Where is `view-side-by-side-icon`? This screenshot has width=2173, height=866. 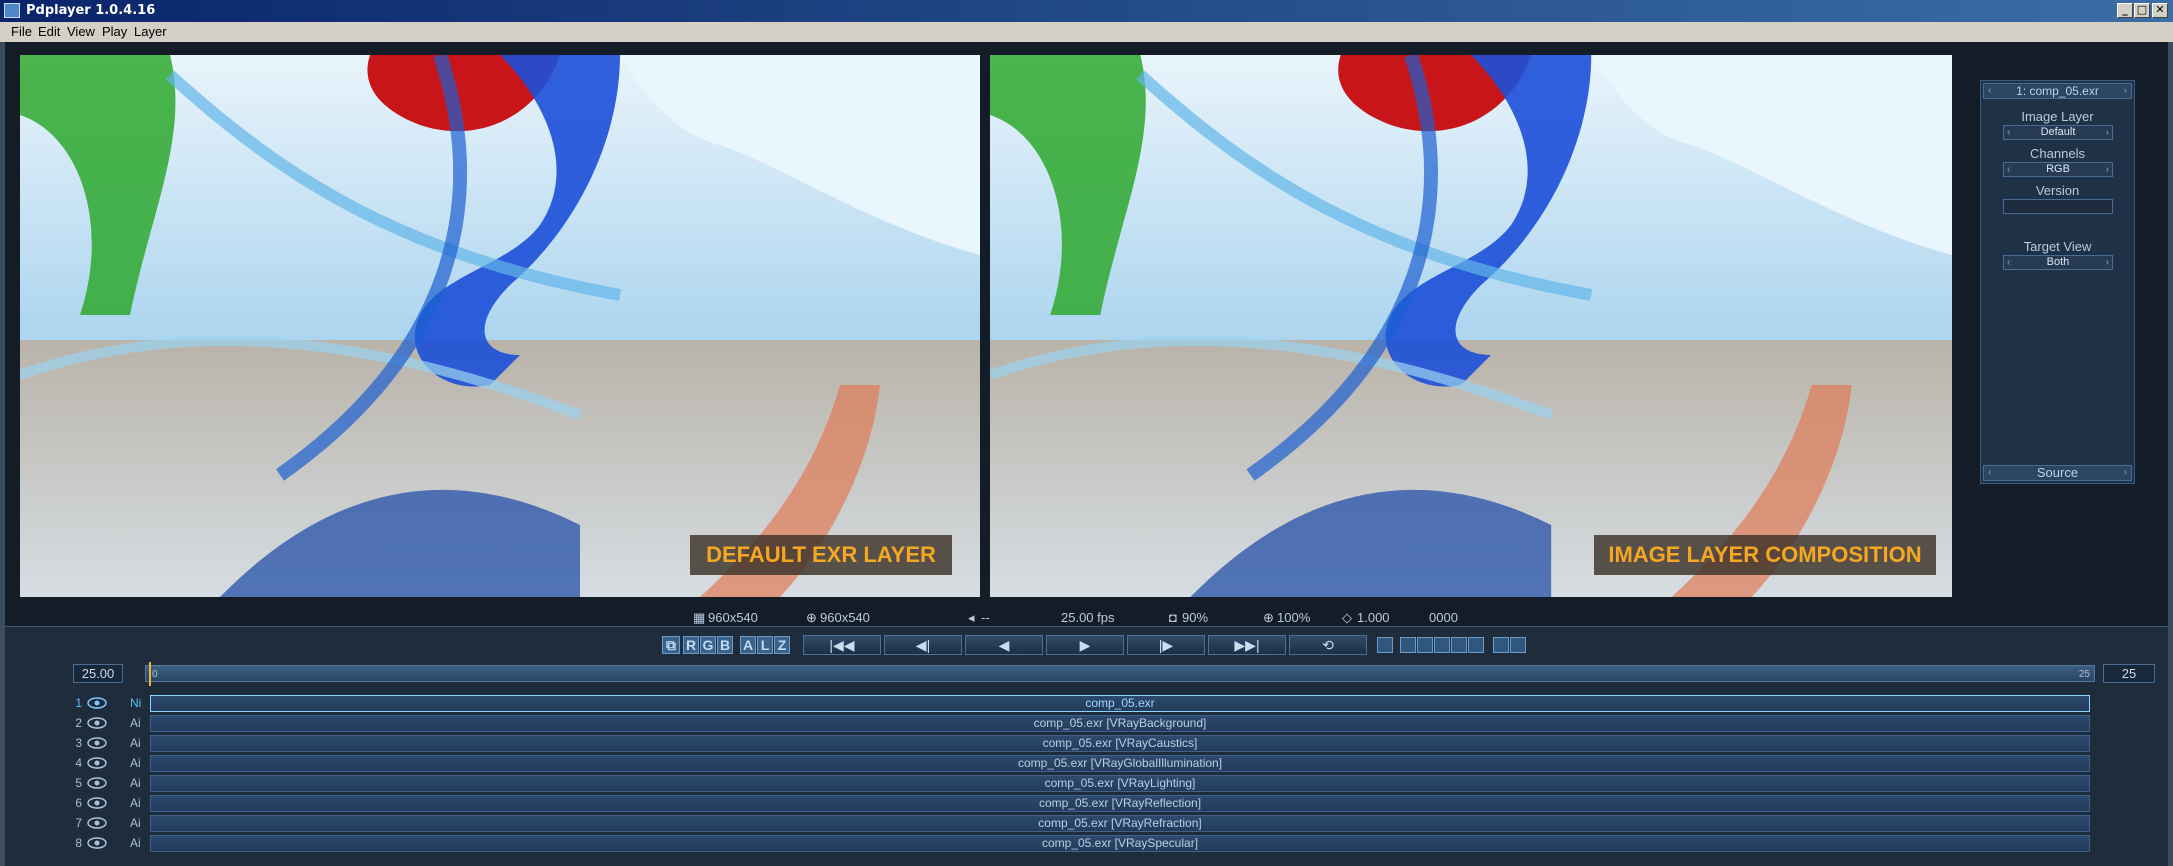 view-side-by-side-icon is located at coordinates (1459, 645).